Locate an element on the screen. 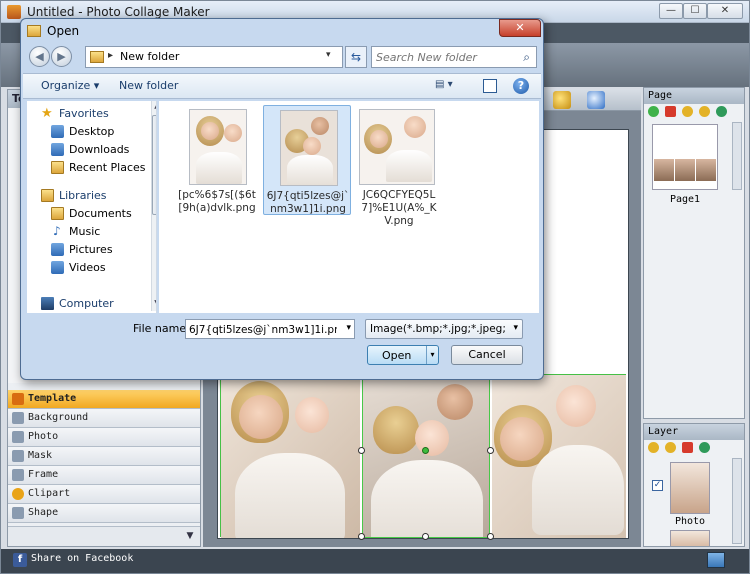 This screenshot has height=574, width=750. maximize-button: ☐ is located at coordinates (695, 11).